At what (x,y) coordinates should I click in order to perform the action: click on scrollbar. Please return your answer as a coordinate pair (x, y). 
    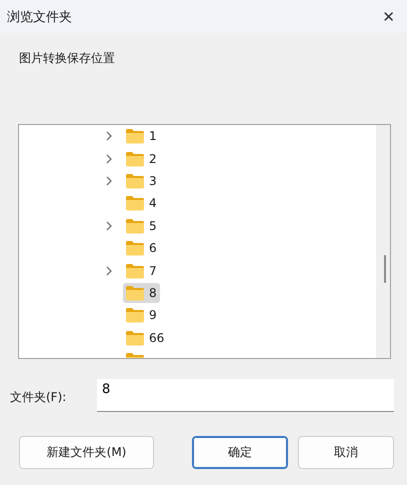
    Looking at the image, I should click on (383, 241).